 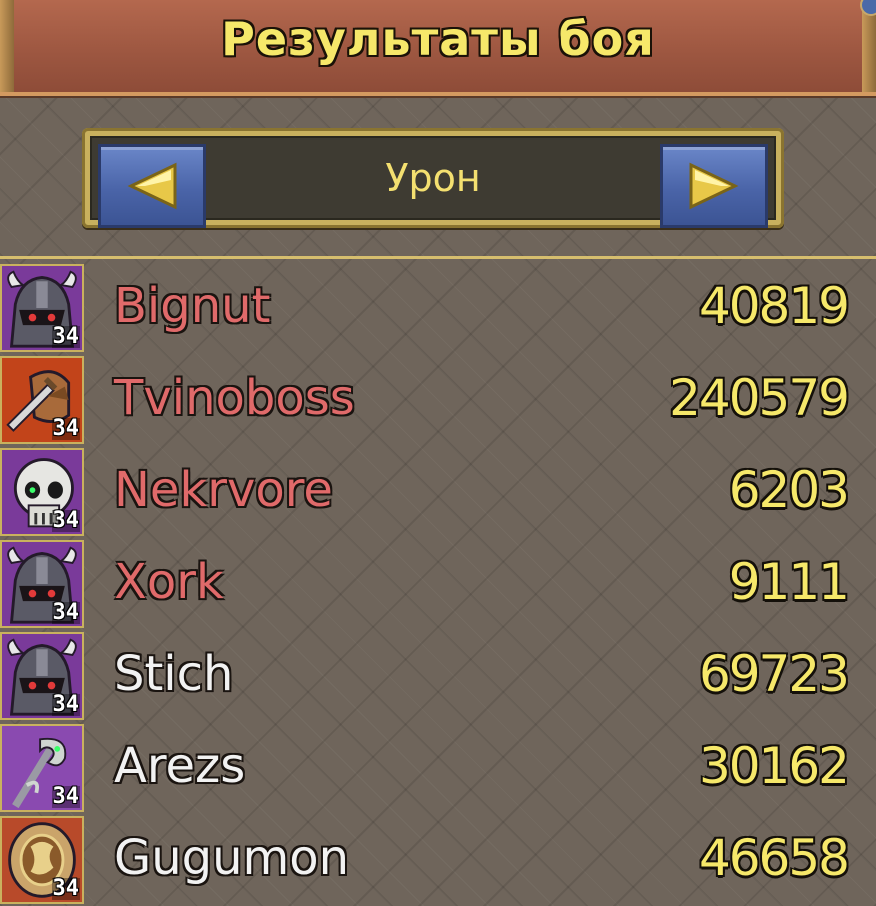 I want to click on section-divider, so click(x=438, y=257).